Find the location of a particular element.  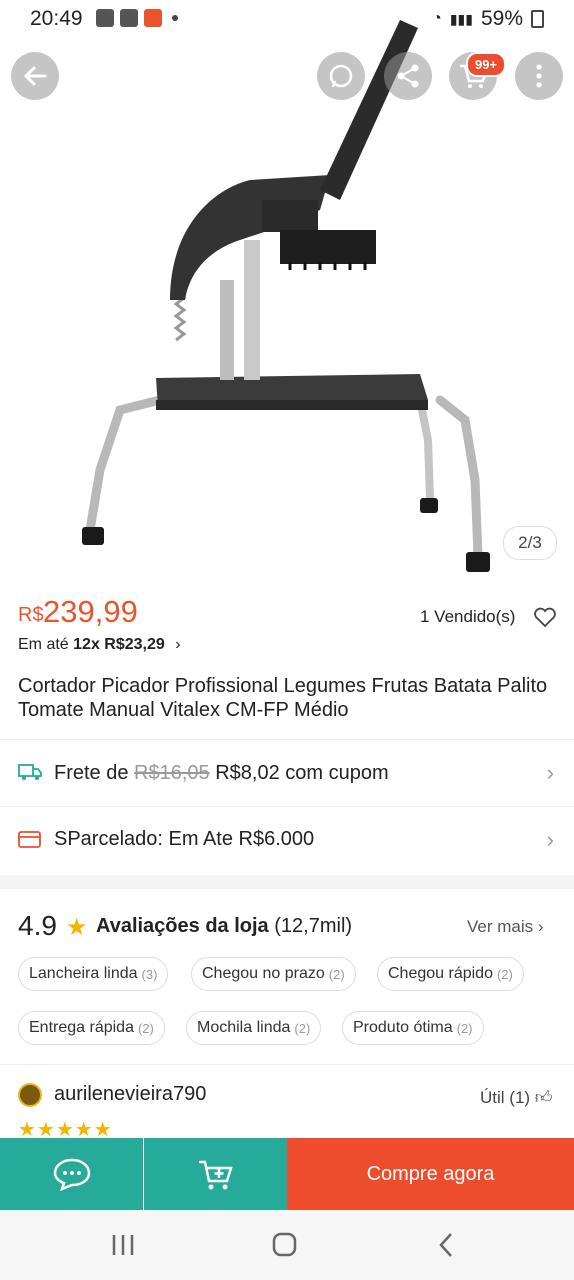

rating-score: 4.9 is located at coordinates (37, 925).